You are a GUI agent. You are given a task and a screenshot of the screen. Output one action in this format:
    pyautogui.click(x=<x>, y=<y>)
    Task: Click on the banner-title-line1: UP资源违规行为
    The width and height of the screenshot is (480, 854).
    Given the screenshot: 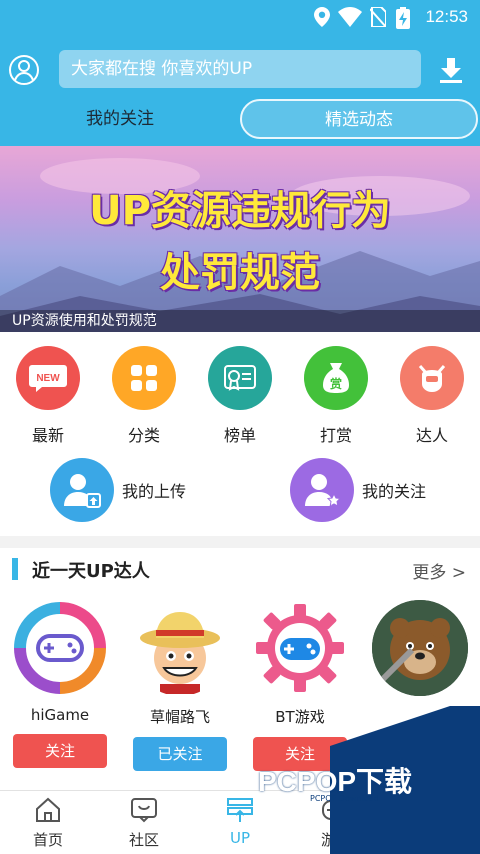 What is the action you would take?
    pyautogui.click(x=240, y=211)
    